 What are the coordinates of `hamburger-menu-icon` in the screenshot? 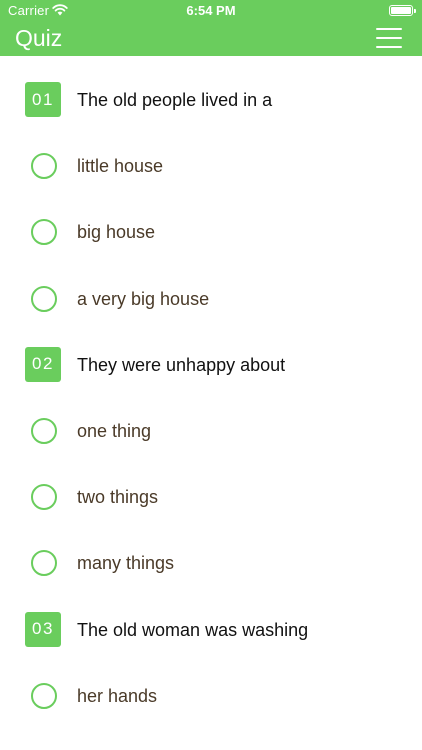 It's located at (389, 38).